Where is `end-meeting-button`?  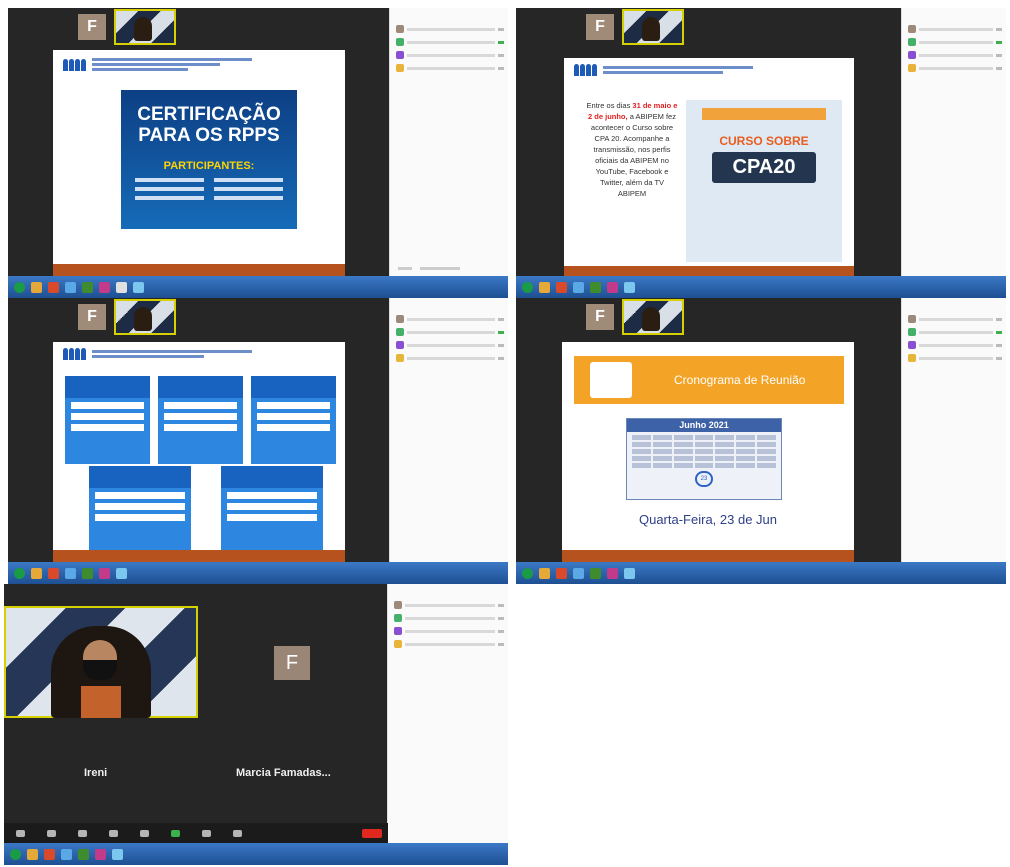
end-meeting-button is located at coordinates (372, 833).